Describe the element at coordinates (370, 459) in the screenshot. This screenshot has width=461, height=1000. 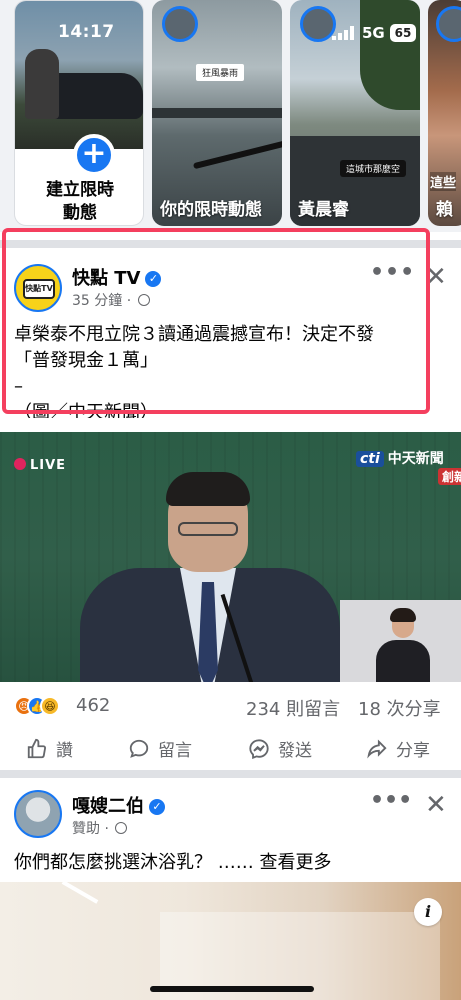
I see `cti-logo: cti` at that location.